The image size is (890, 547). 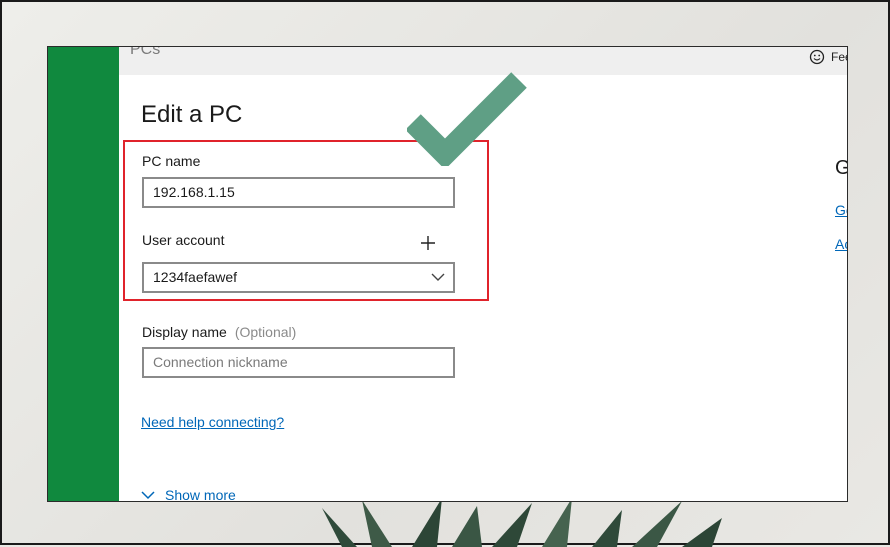 I want to click on right-panel-link-1: Ge, so click(x=841, y=210).